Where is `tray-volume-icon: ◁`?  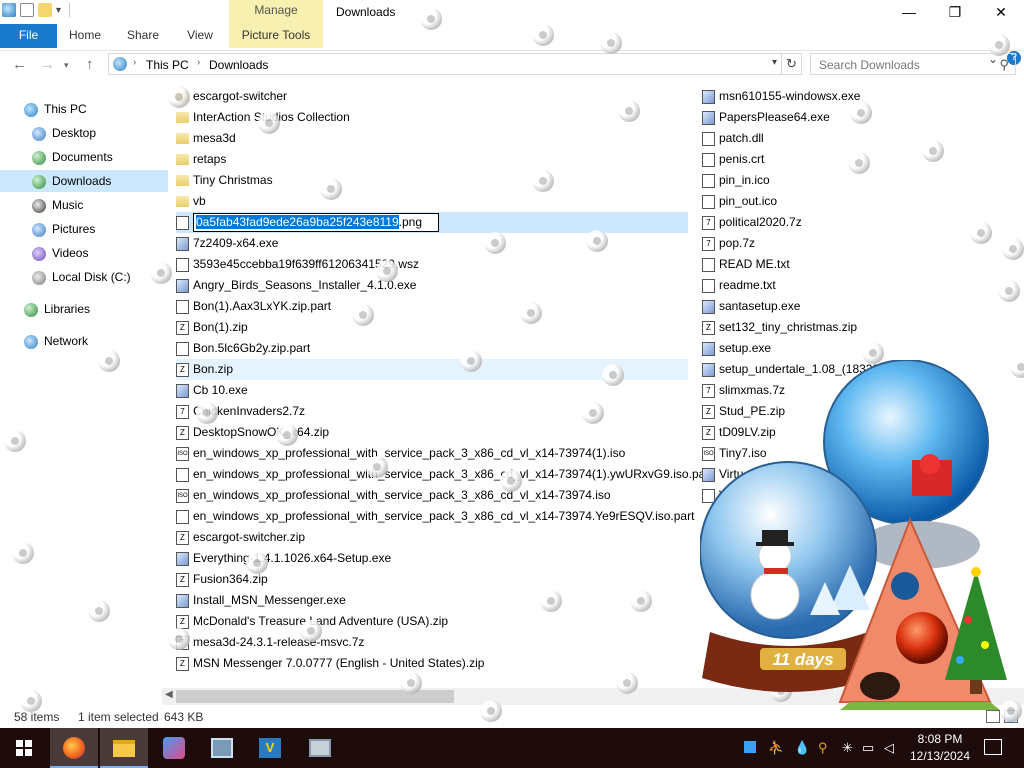
tray-volume-icon: ◁ is located at coordinates (889, 748).